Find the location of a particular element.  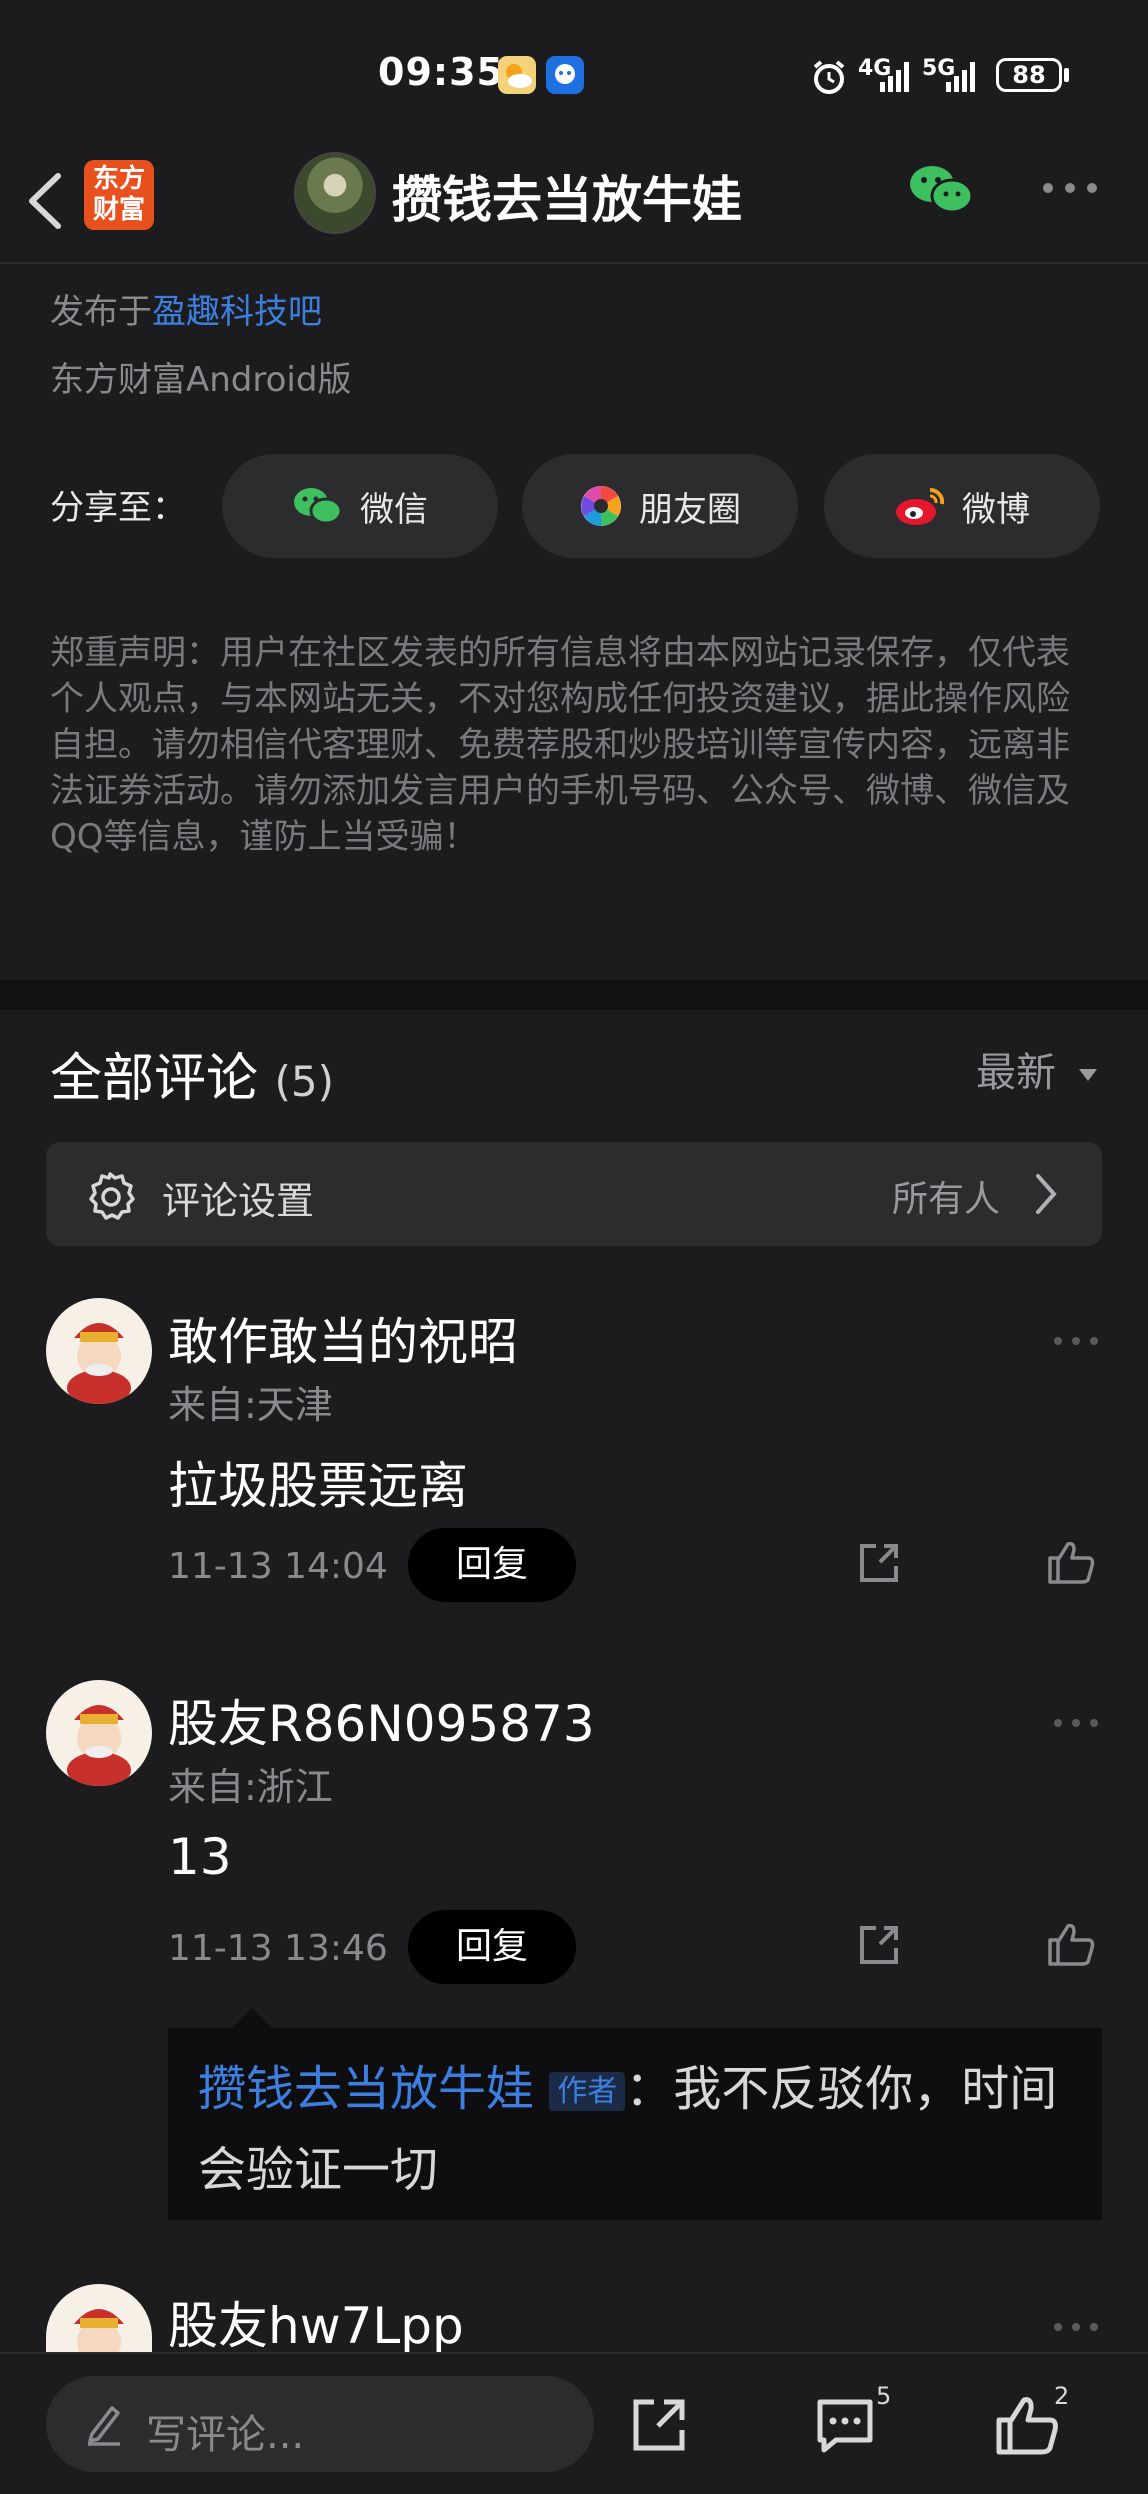

pencil-icon is located at coordinates (104, 2426).